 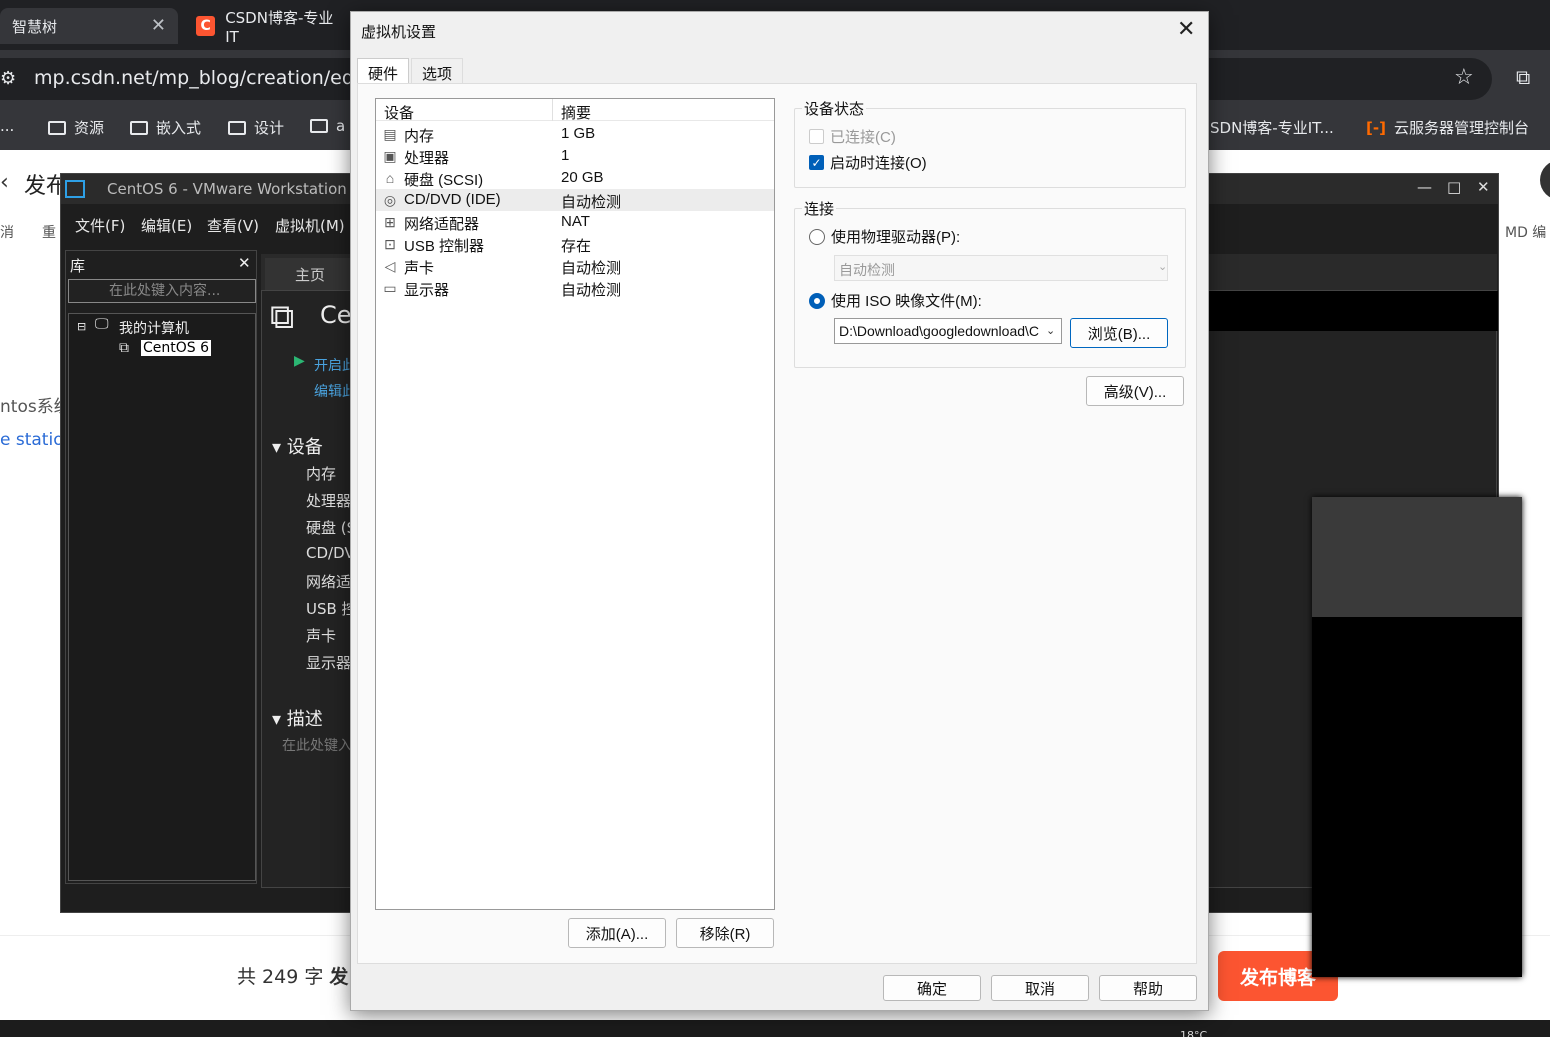 What do you see at coordinates (383, 71) in the screenshot?
I see `tab-hardware: 硬件` at bounding box center [383, 71].